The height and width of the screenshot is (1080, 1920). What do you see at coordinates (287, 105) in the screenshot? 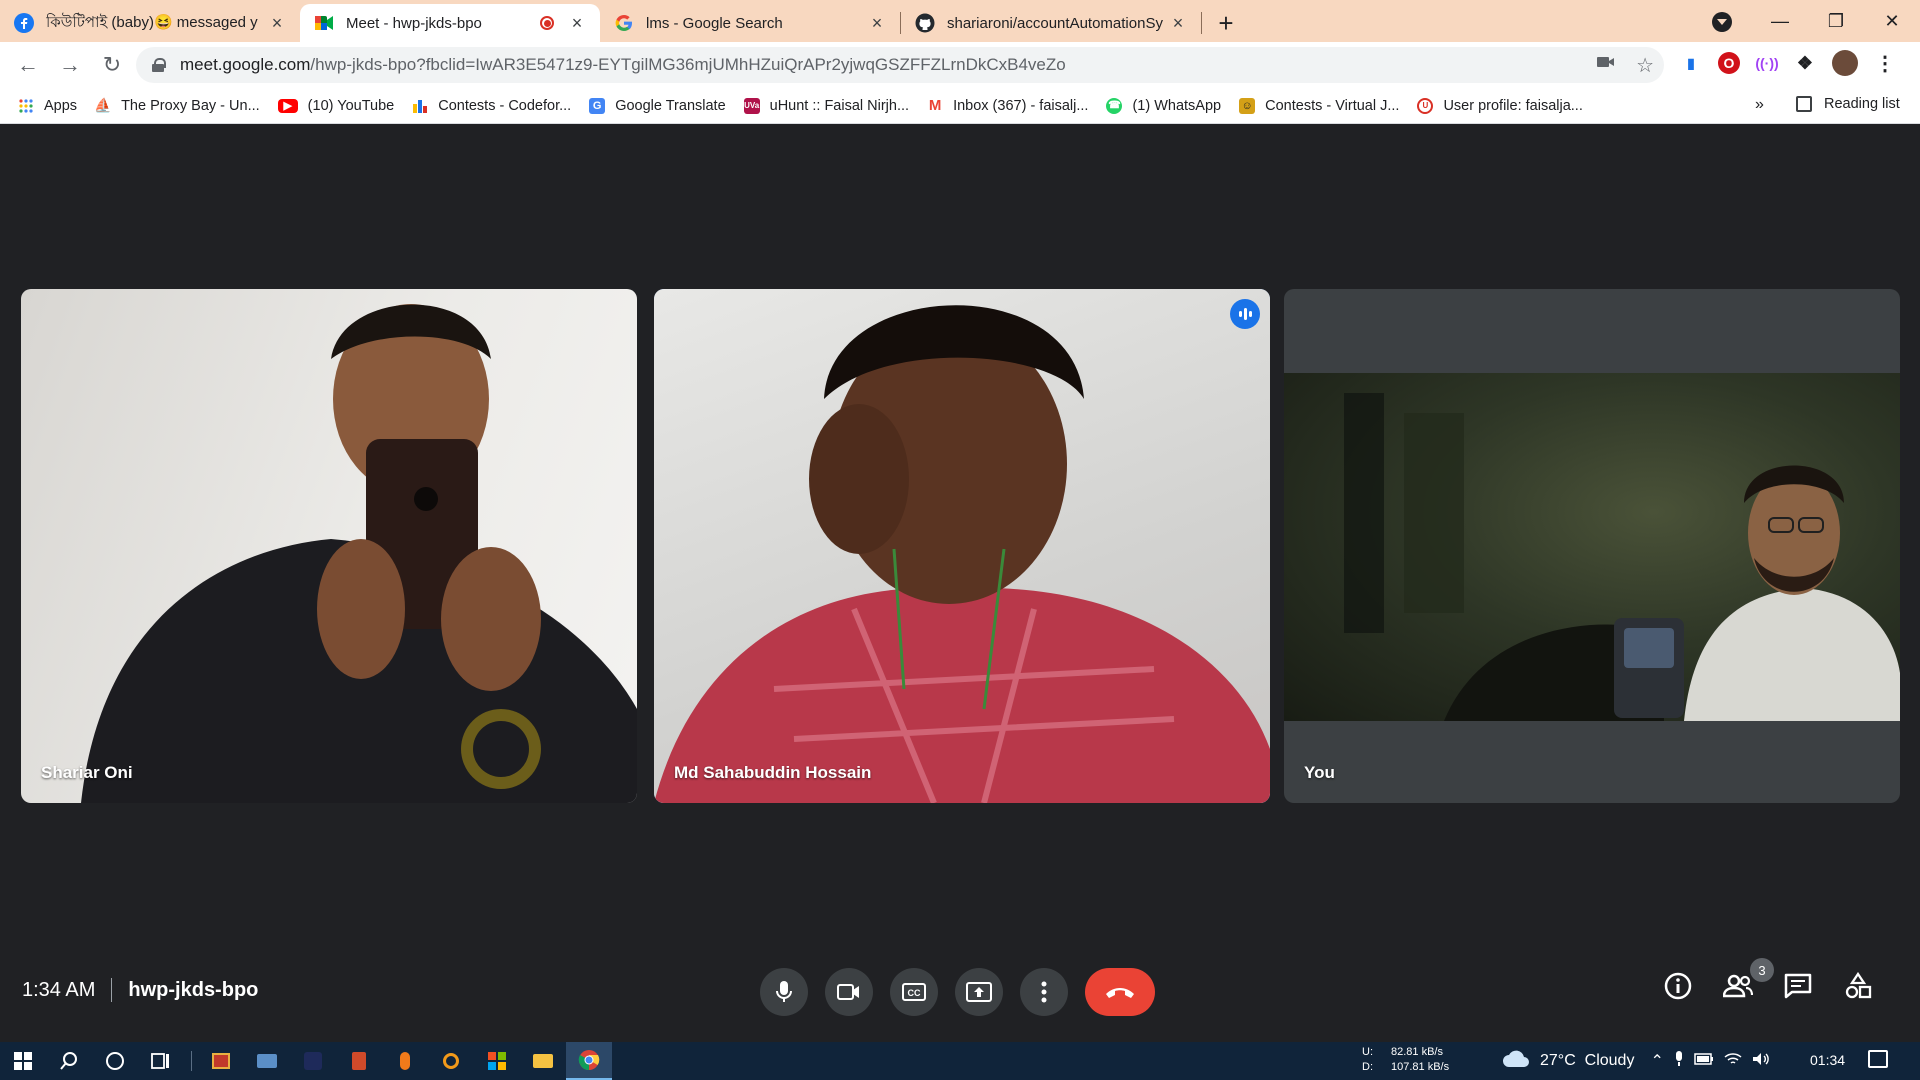
I see `youtube-icon: ▶` at bounding box center [287, 105].